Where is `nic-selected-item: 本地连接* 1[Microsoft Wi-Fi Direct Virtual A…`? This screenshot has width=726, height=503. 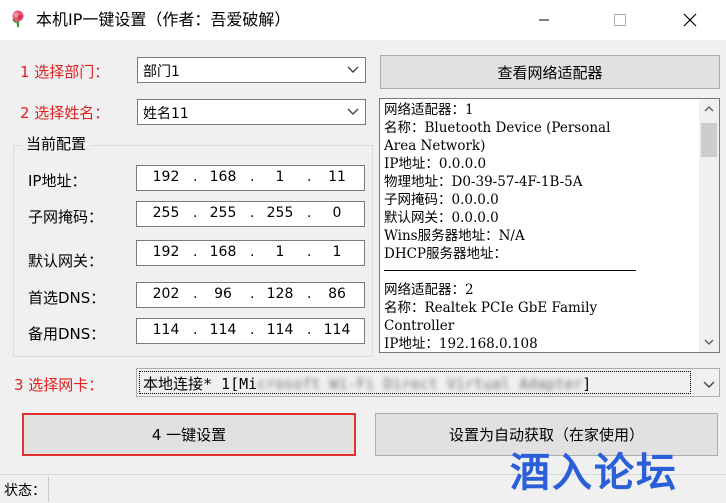 nic-selected-item: 本地连接* 1[Microsoft Wi-Fi Direct Virtual A… is located at coordinates (415, 382).